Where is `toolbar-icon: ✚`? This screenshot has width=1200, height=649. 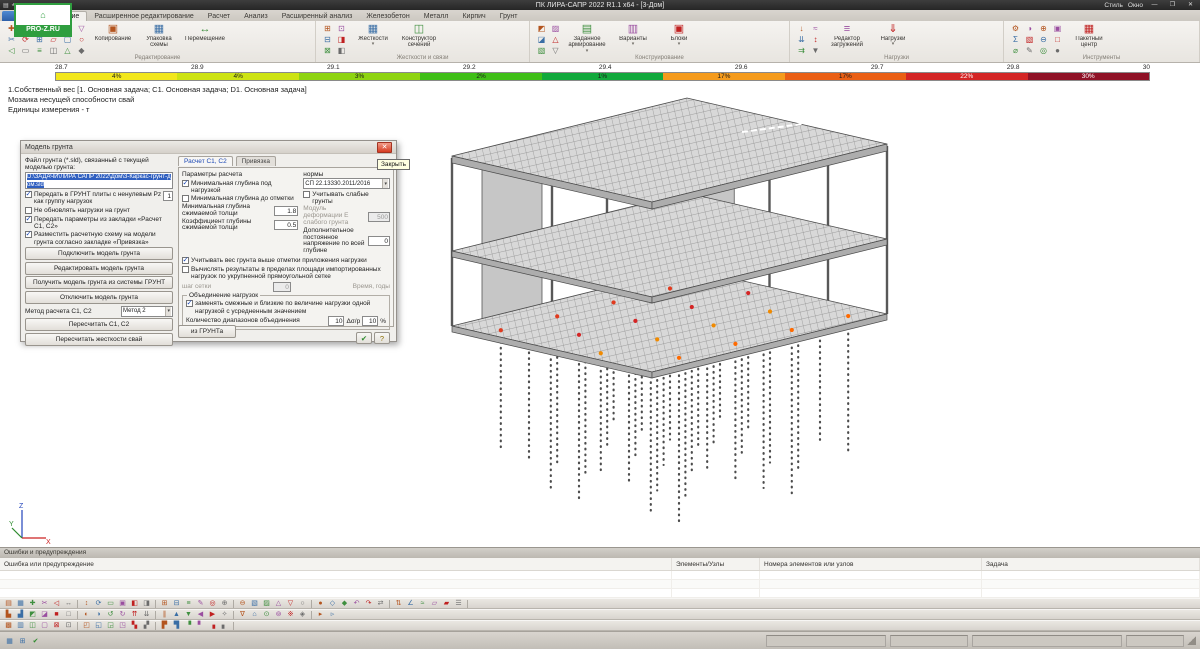 toolbar-icon: ✚ is located at coordinates (32, 604).